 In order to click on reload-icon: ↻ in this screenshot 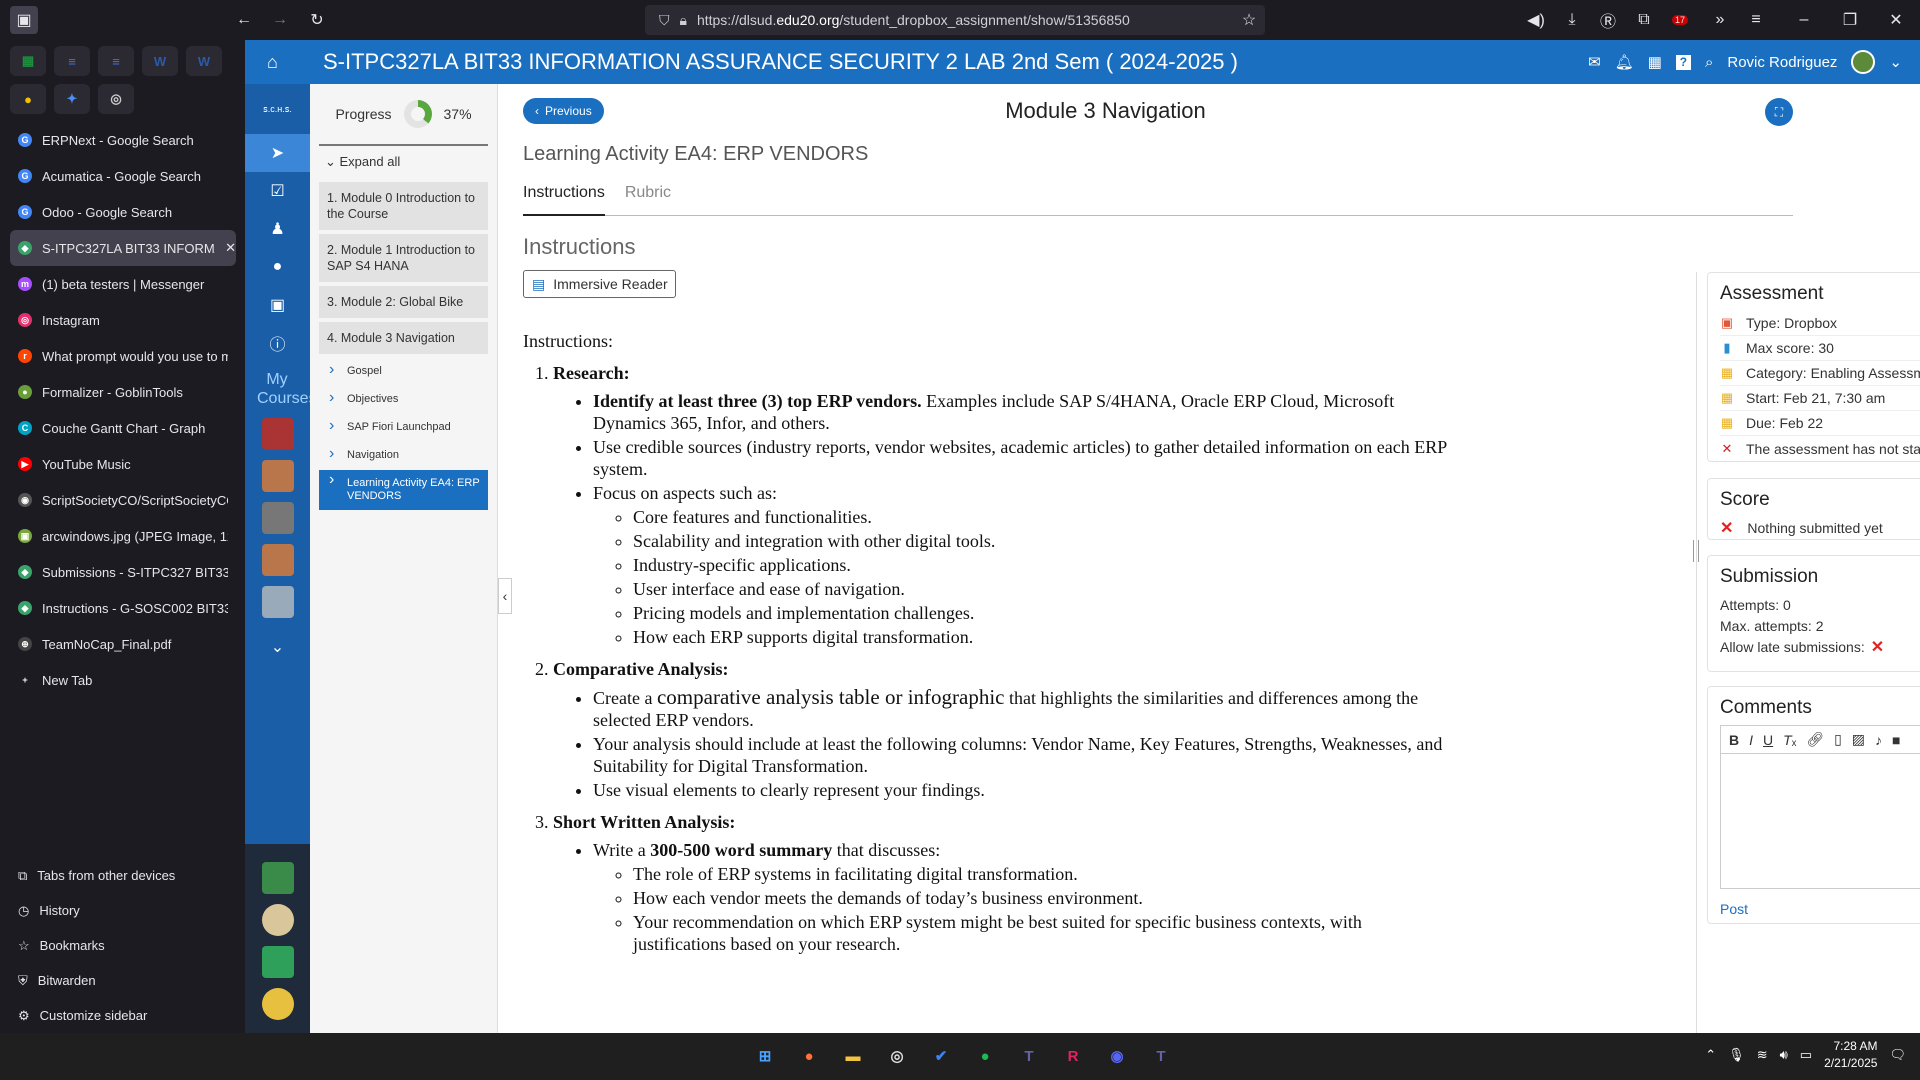, I will do `click(317, 20)`.